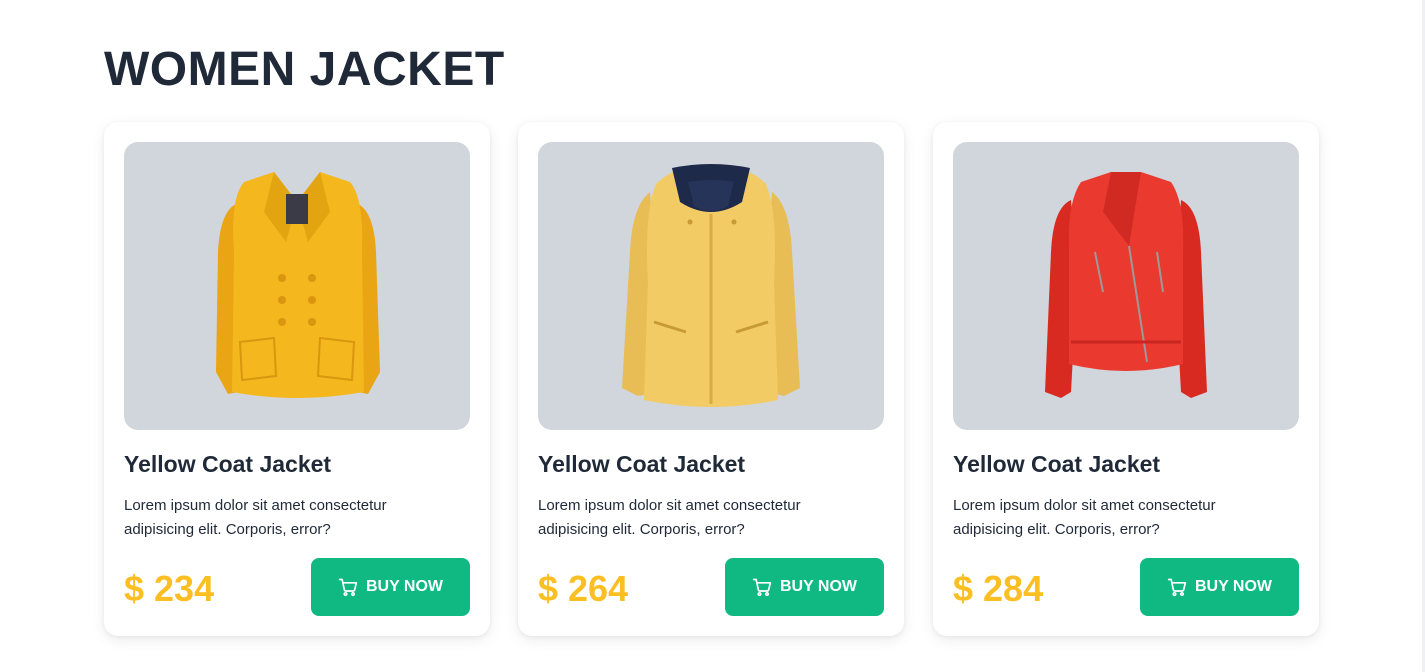 The width and height of the screenshot is (1425, 672). Describe the element at coordinates (304, 69) in the screenshot. I see `page-title: WOMEN JACKET` at that location.